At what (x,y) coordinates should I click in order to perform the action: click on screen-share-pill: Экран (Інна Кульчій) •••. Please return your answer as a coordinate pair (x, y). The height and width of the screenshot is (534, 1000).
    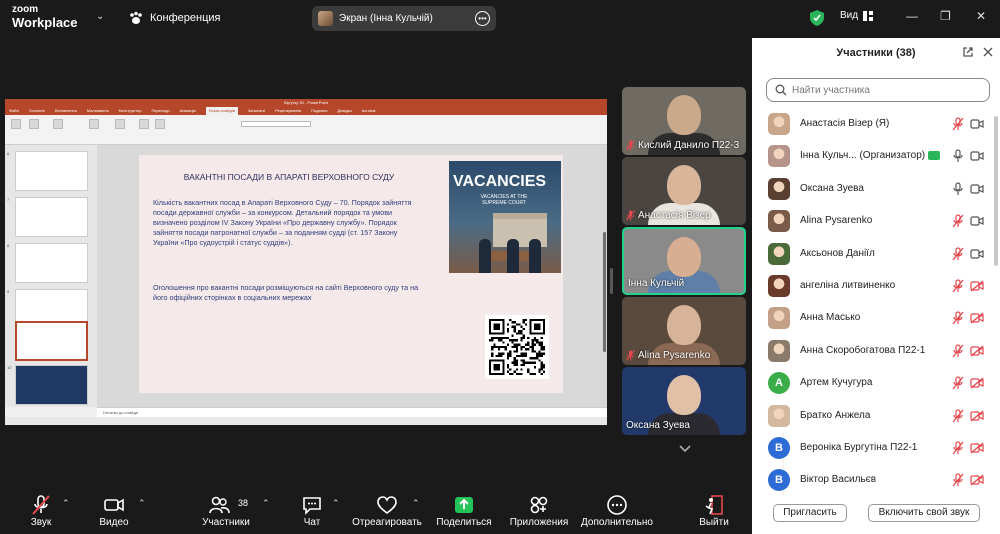
    Looking at the image, I should click on (404, 18).